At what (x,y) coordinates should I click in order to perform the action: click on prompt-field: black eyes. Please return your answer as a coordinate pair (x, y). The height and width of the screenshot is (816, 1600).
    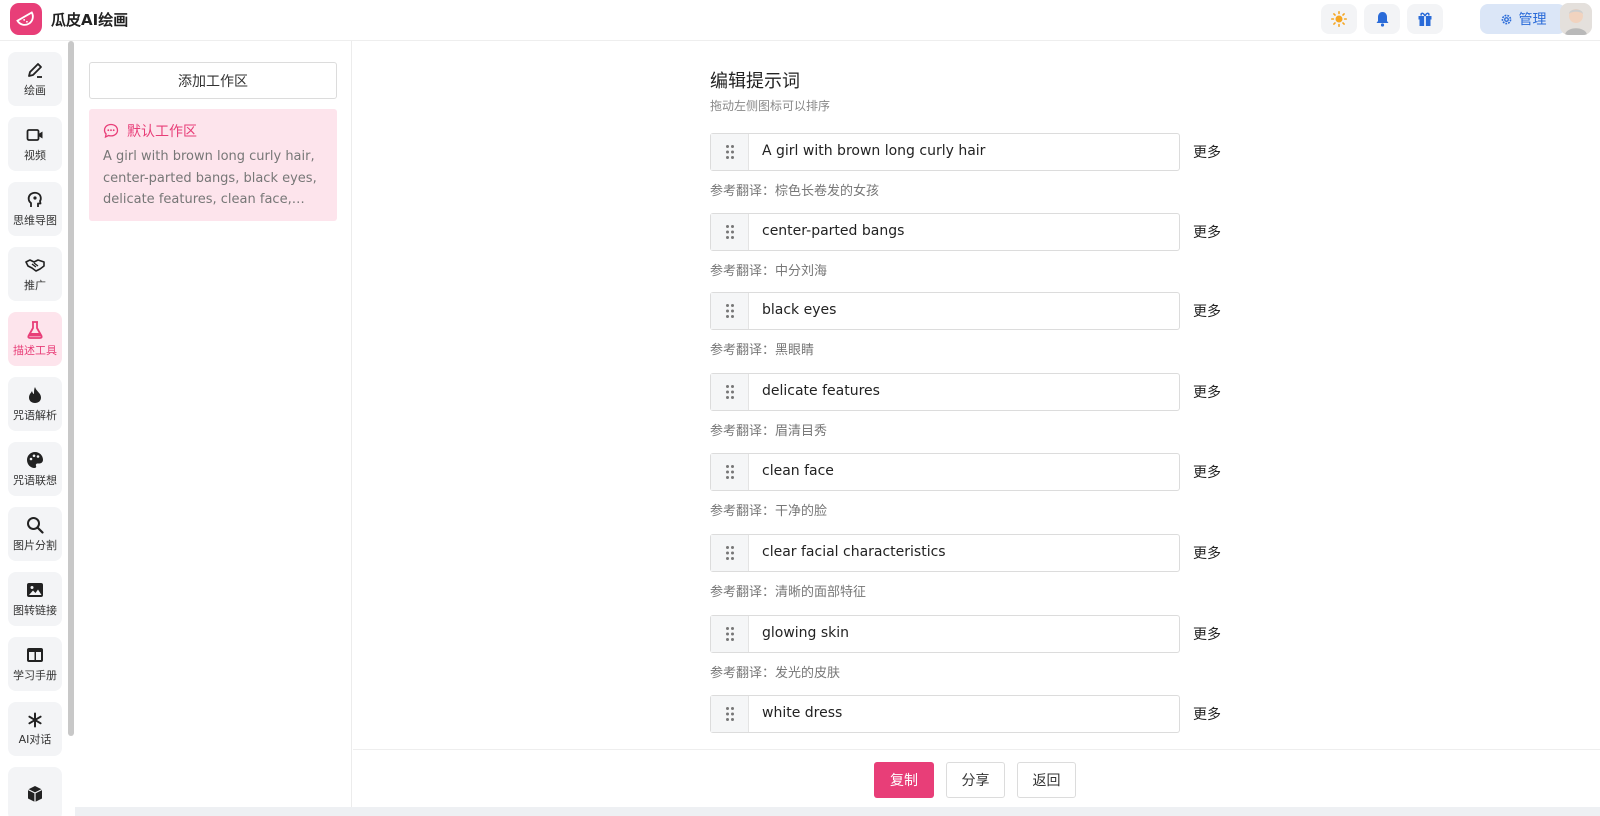
    Looking at the image, I should click on (945, 311).